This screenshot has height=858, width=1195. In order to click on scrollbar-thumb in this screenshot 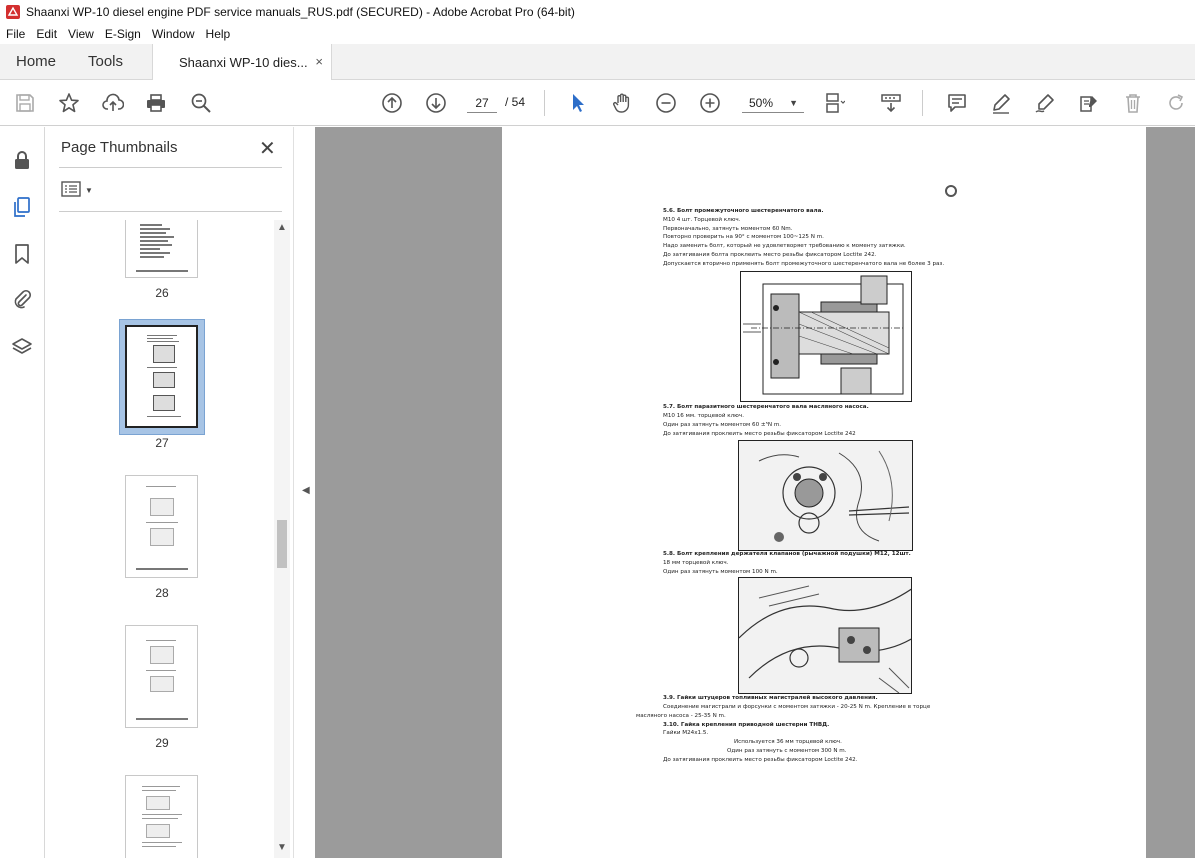, I will do `click(282, 544)`.